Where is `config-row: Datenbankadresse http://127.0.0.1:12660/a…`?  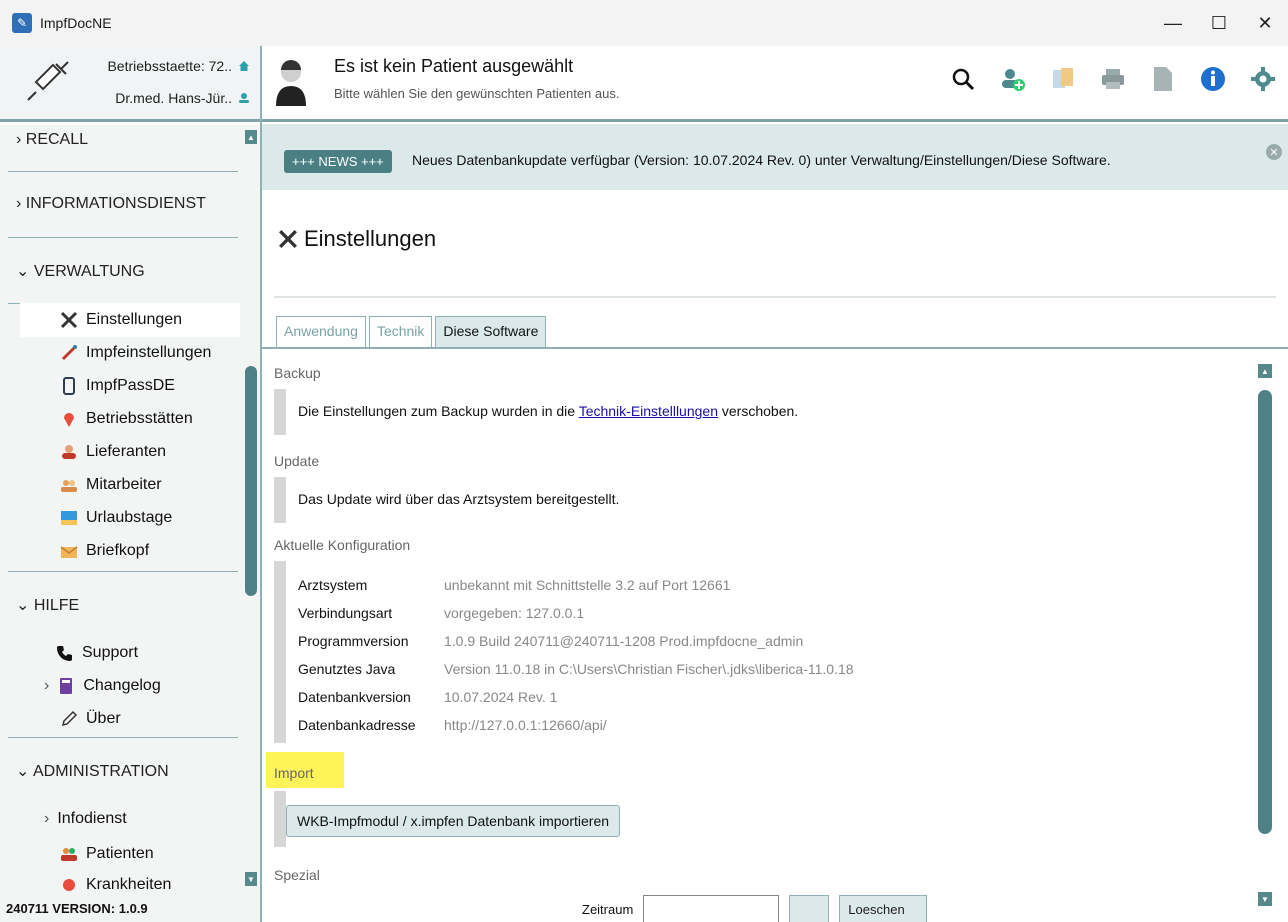 config-row: Datenbankadresse http://127.0.0.1:12660/a… is located at coordinates (452, 725).